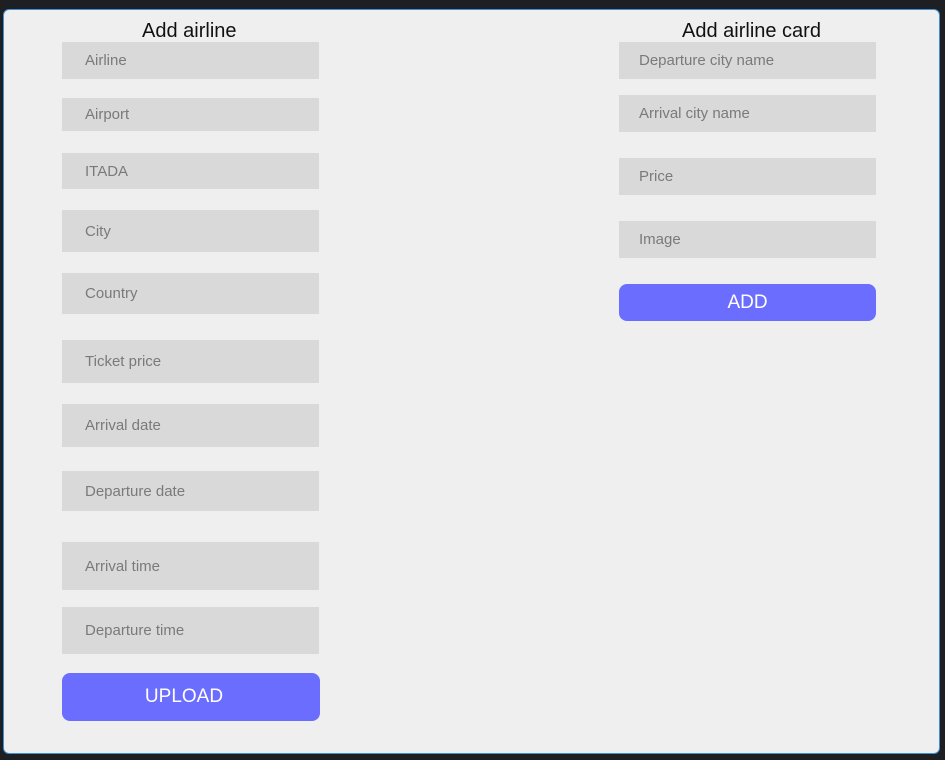 The image size is (945, 760). Describe the element at coordinates (191, 697) in the screenshot. I see `upload-button: UPLOAD` at that location.